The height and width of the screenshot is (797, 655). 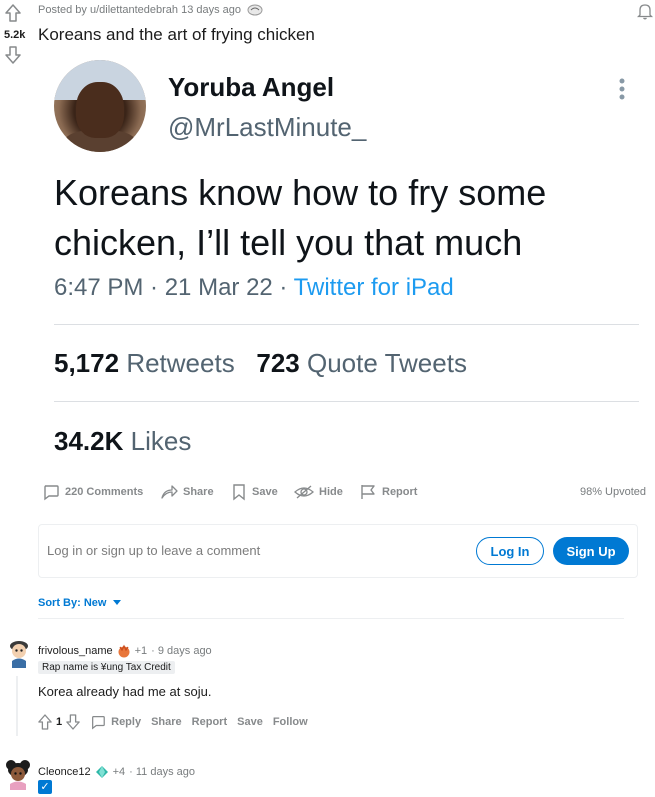 What do you see at coordinates (64, 772) in the screenshot?
I see `comment-username: Cleonce12` at bounding box center [64, 772].